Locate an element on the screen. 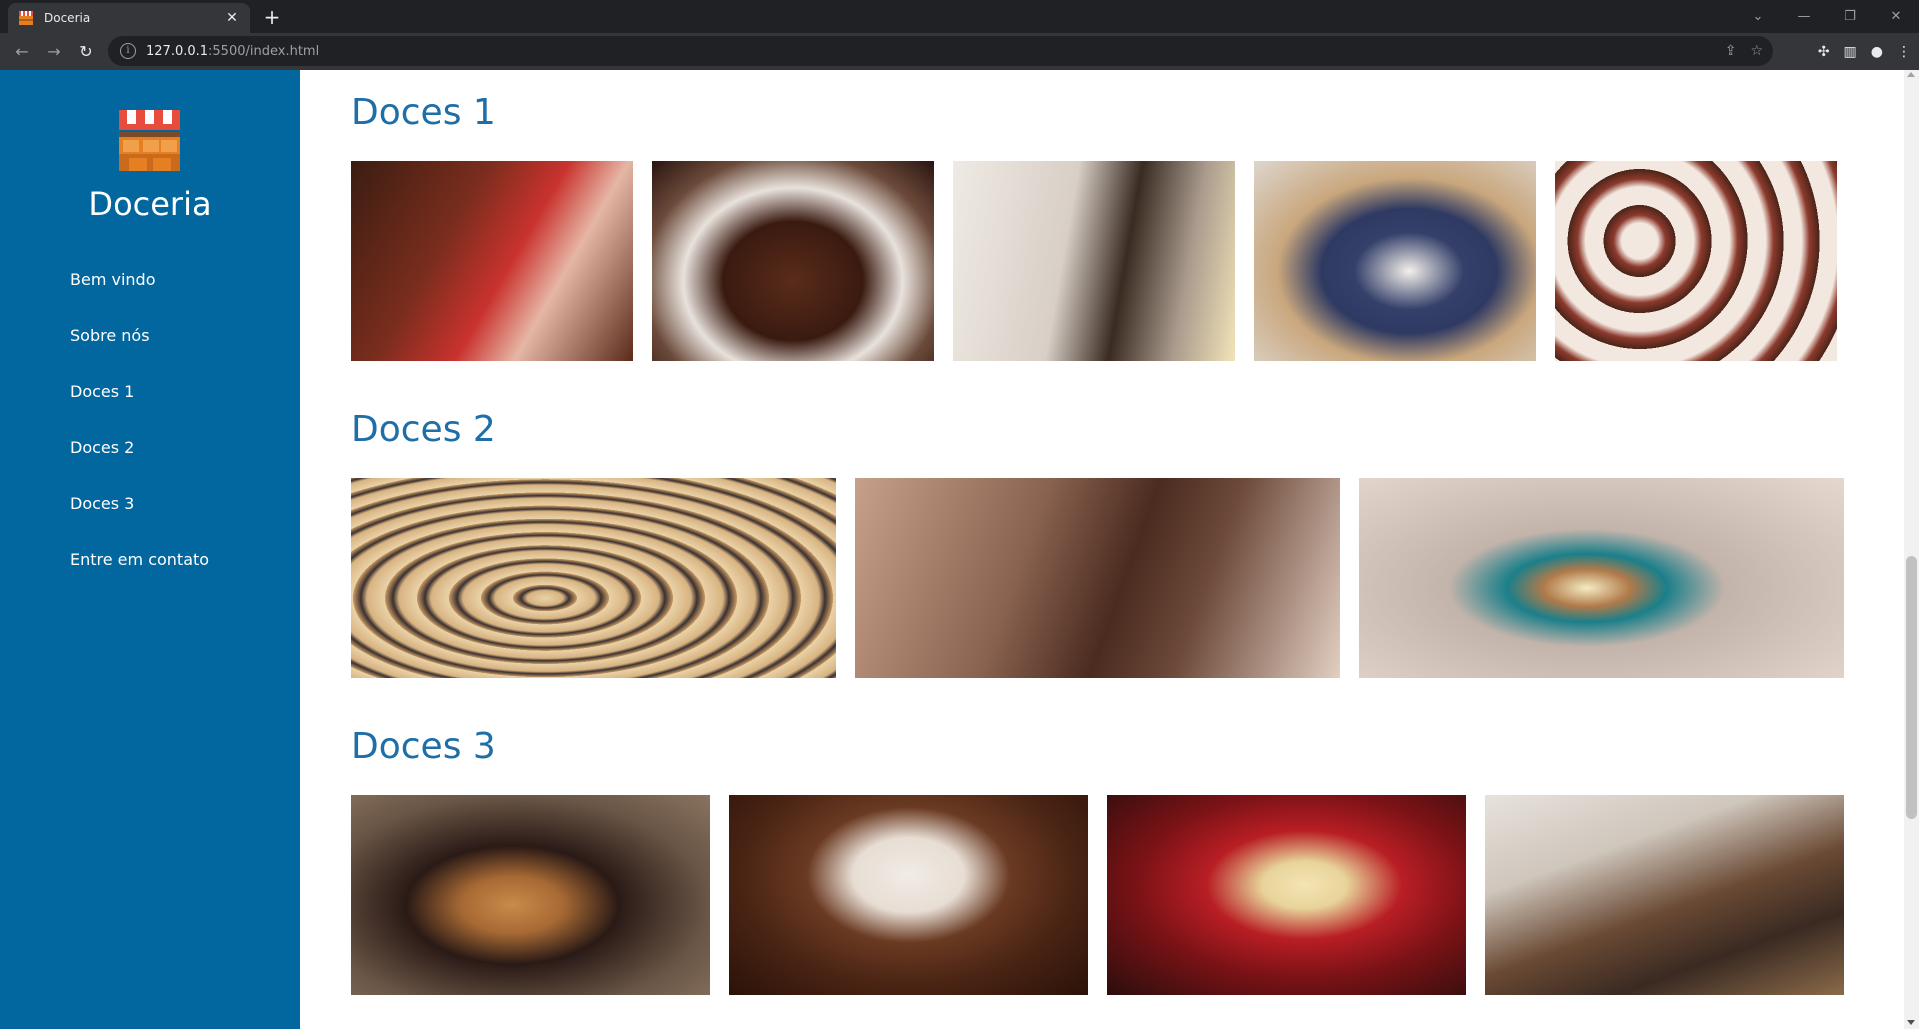  forward-icon: → is located at coordinates (54, 52).